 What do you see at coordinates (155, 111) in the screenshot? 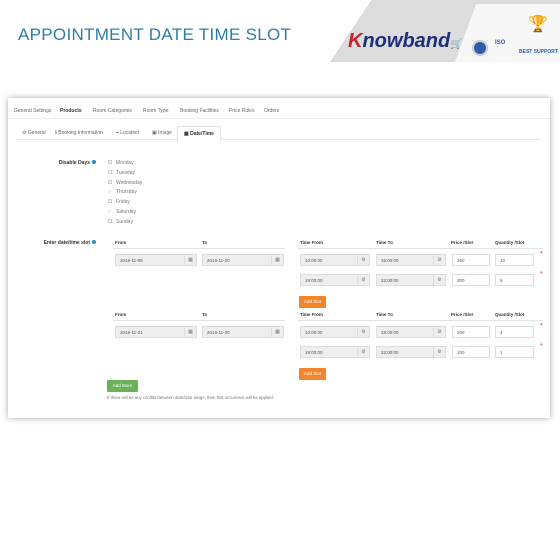
I see `tab-room-type: Room Type` at bounding box center [155, 111].